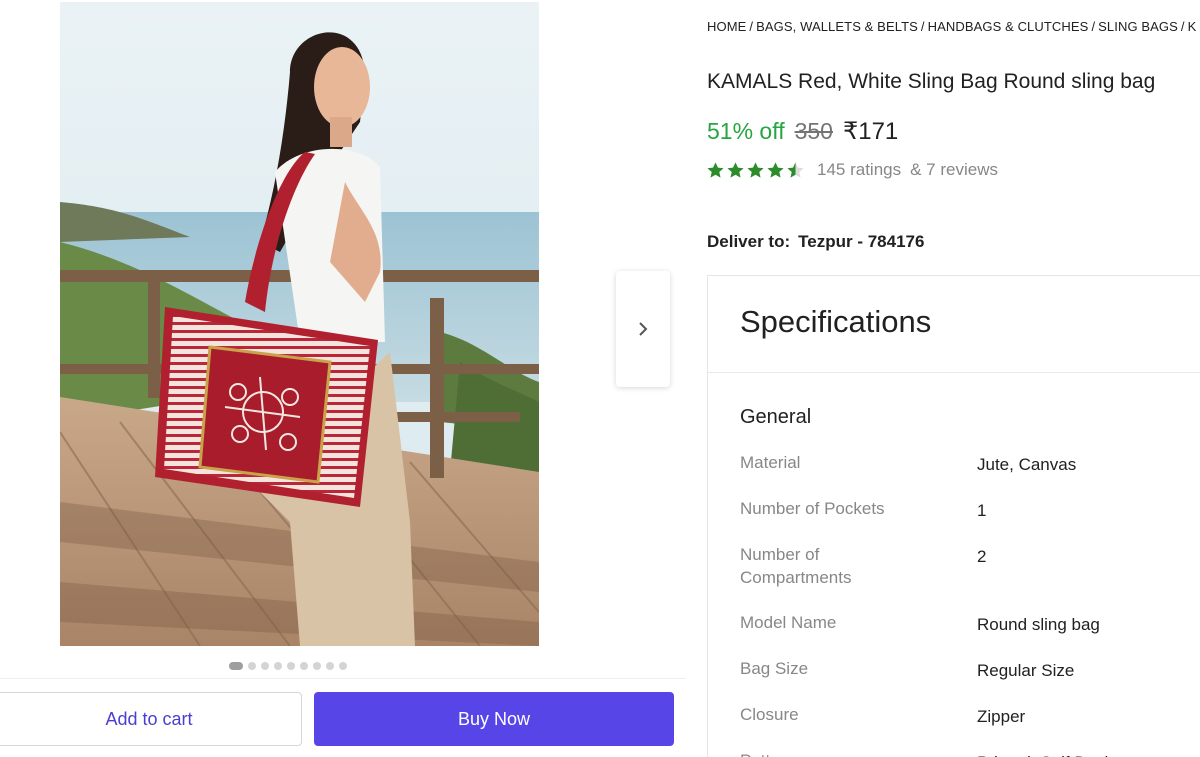 This screenshot has height=757, width=1200. Describe the element at coordinates (859, 169) in the screenshot. I see `ratings-count: 145 ratings` at that location.